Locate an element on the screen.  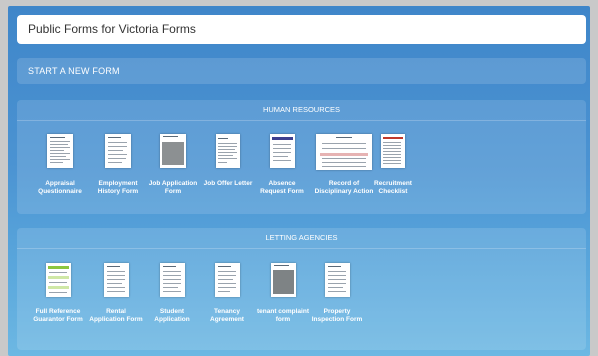
section-header: LETTING AGENCIES is located at coordinates (301, 238).